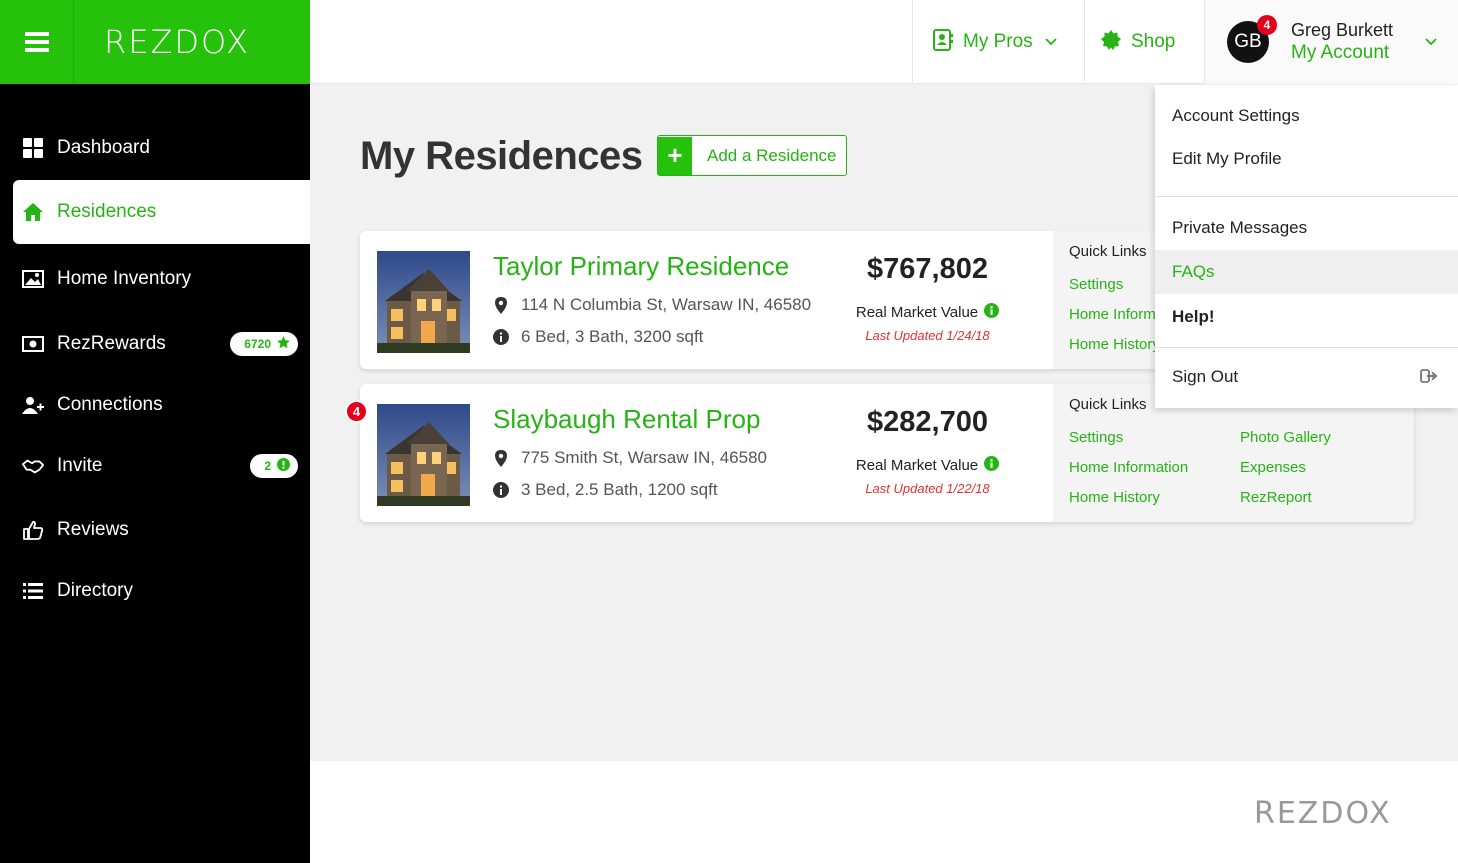 Image resolution: width=1458 pixels, height=863 pixels. I want to click on page-title: My Residences, so click(501, 156).